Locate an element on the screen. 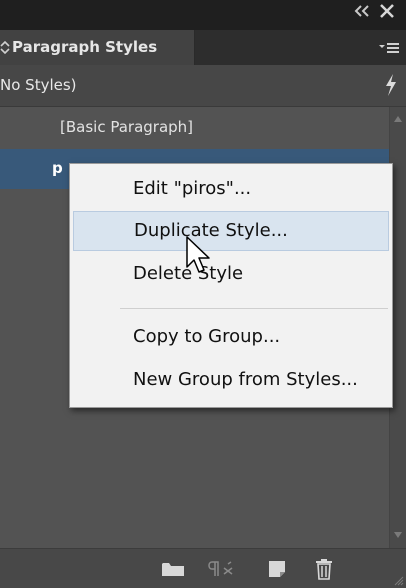  list-item: [Basic Paragraph] is located at coordinates (194, 128).